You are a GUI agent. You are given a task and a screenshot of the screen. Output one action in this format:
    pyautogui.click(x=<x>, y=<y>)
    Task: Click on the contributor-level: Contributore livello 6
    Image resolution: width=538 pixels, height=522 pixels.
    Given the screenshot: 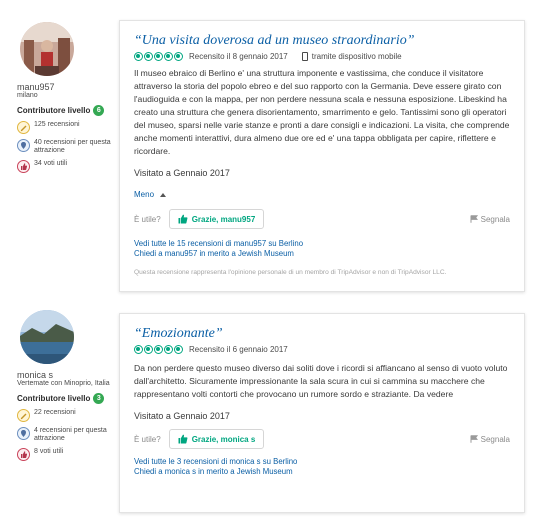 What is the action you would take?
    pyautogui.click(x=67, y=110)
    